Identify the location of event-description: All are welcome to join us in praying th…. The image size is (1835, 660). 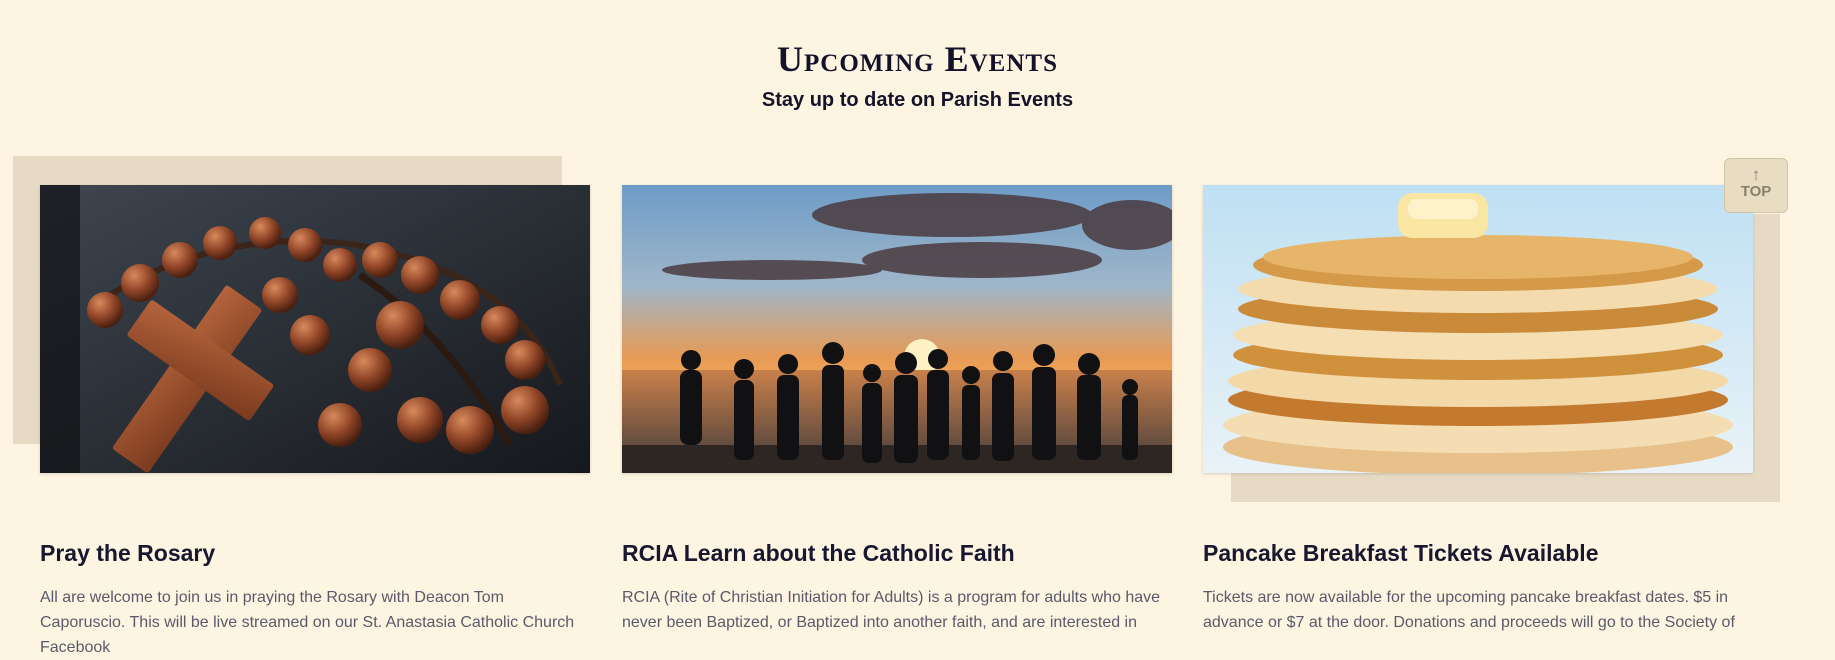
(307, 622).